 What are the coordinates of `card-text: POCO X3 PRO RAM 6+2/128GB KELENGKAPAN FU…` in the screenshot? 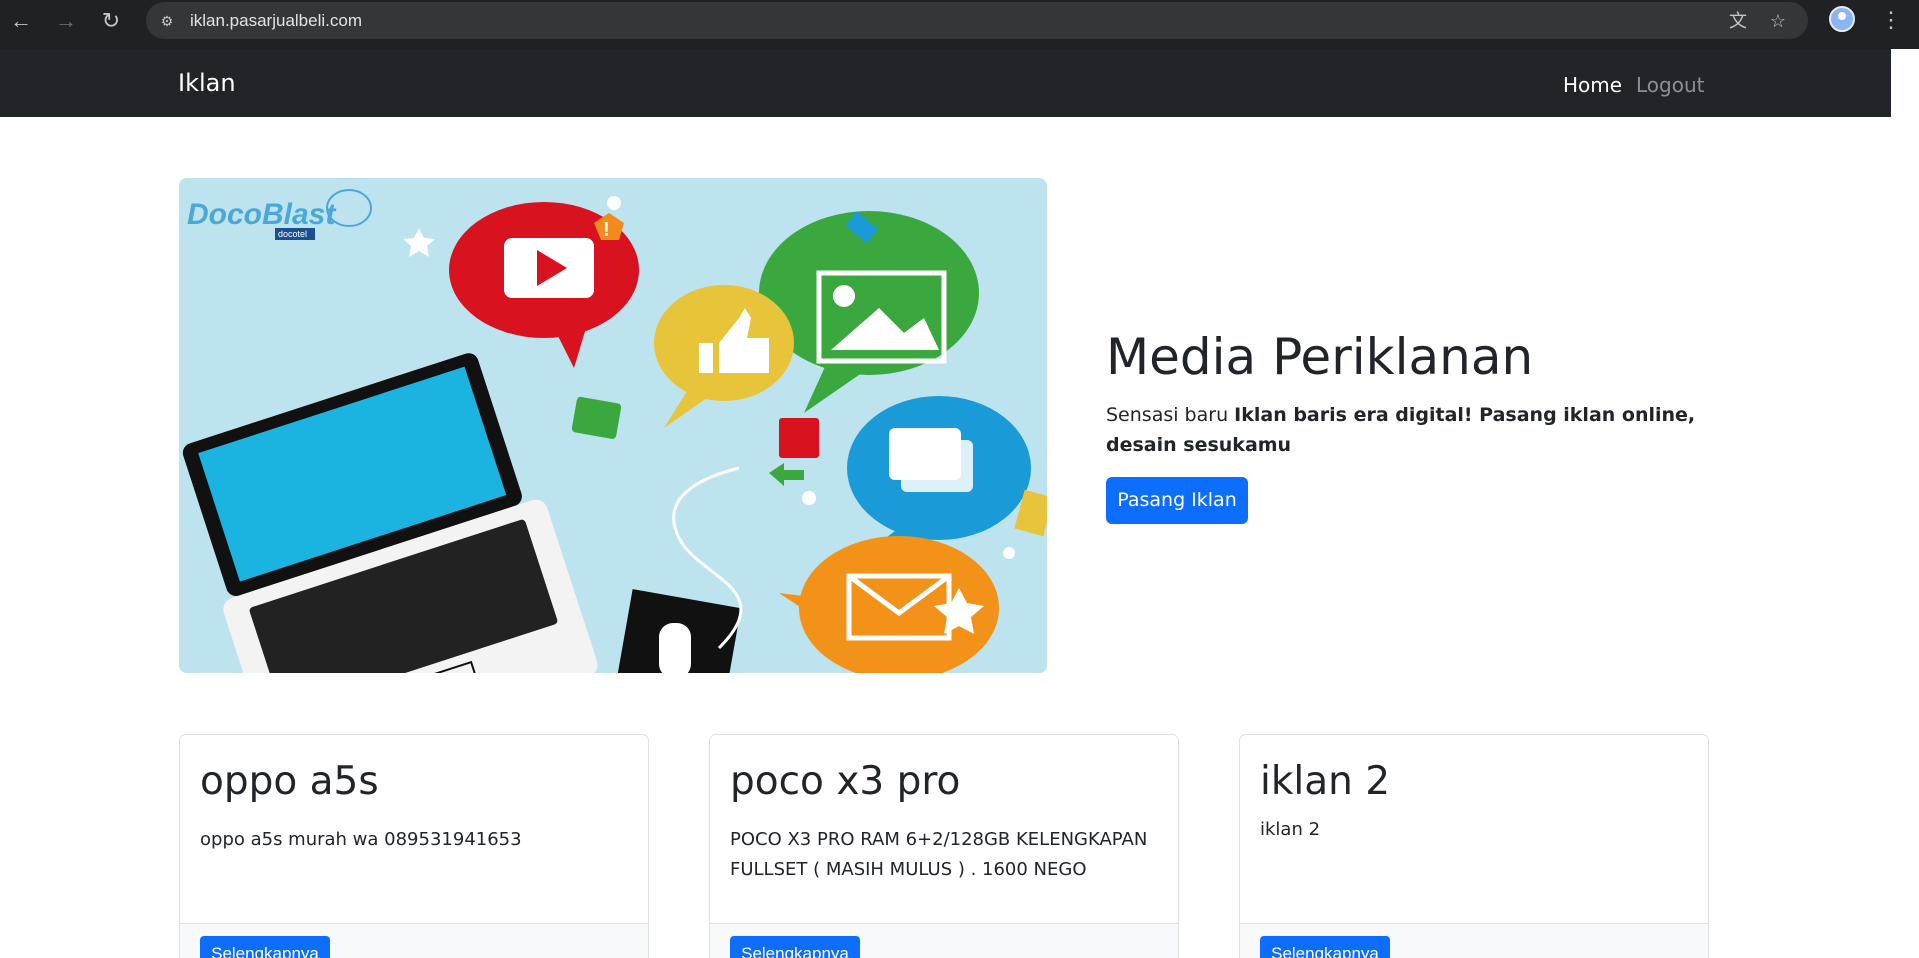 It's located at (939, 854).